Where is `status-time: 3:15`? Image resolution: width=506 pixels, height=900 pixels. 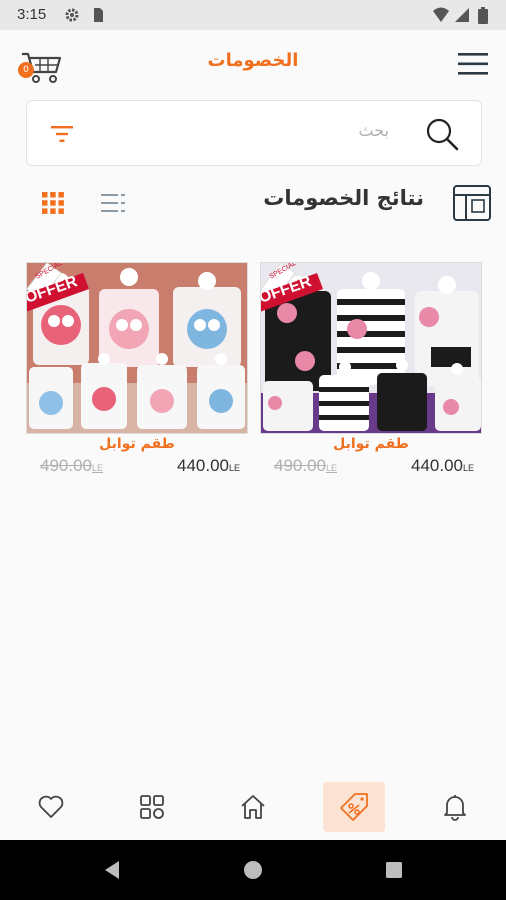 status-time: 3:15 is located at coordinates (32, 14).